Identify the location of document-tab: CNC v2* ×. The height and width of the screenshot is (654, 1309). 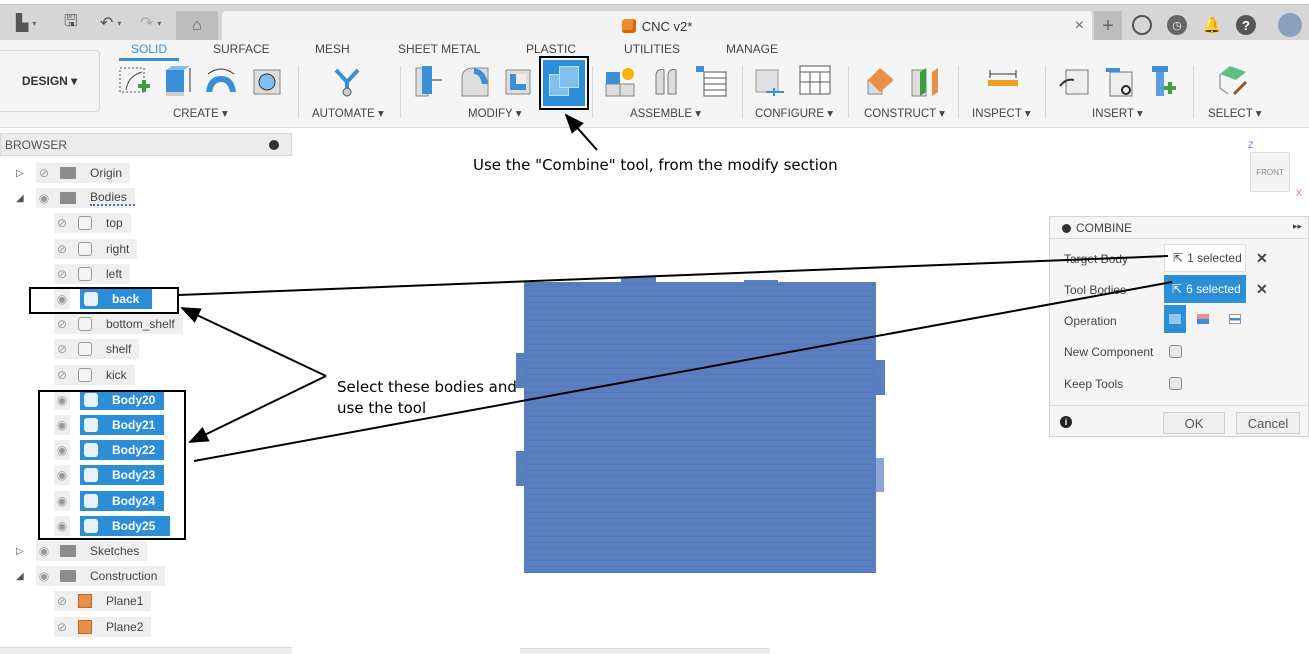
(657, 26).